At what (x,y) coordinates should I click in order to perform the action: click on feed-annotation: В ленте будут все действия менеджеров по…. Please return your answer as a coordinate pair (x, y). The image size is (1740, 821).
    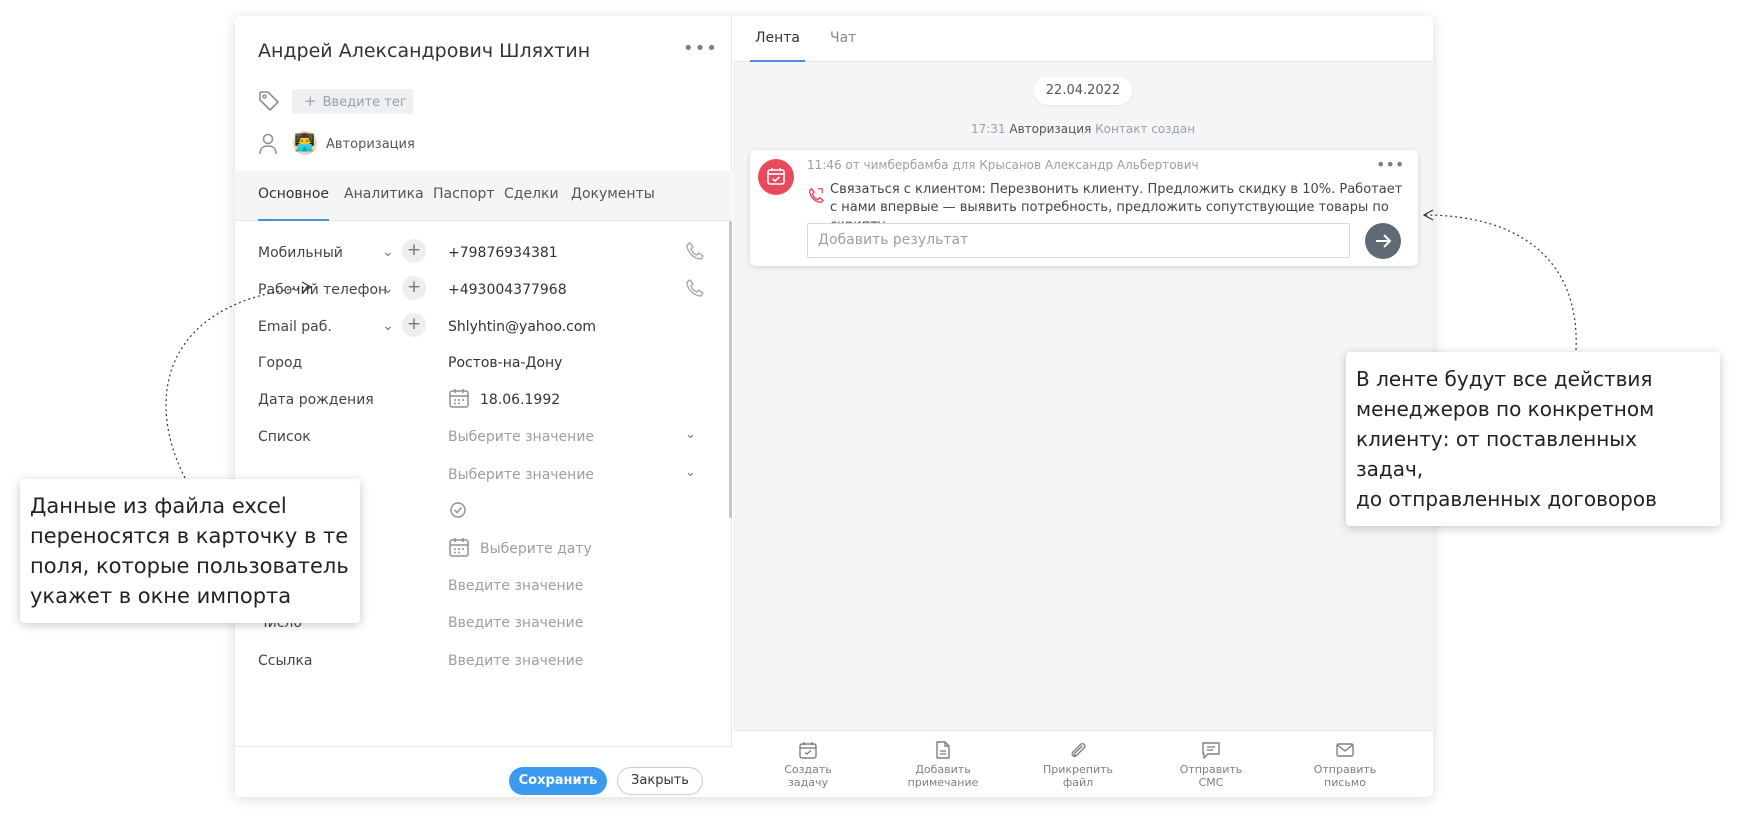
    Looking at the image, I should click on (1533, 439).